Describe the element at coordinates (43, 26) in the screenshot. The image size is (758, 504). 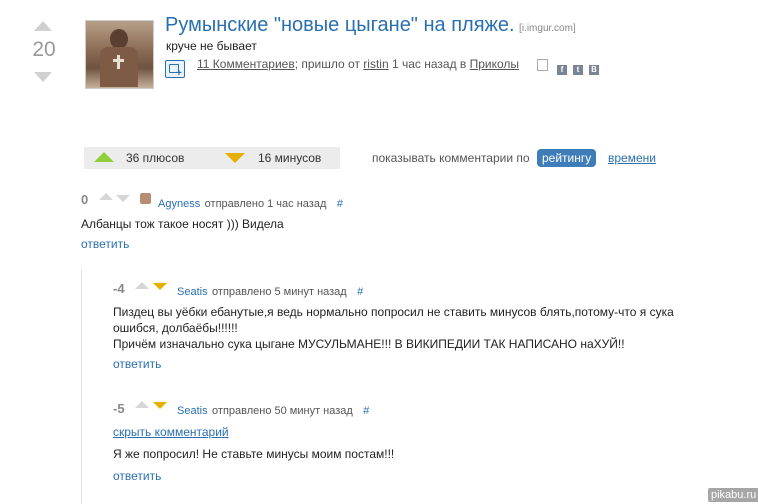
I see `post-upvote-icon` at that location.